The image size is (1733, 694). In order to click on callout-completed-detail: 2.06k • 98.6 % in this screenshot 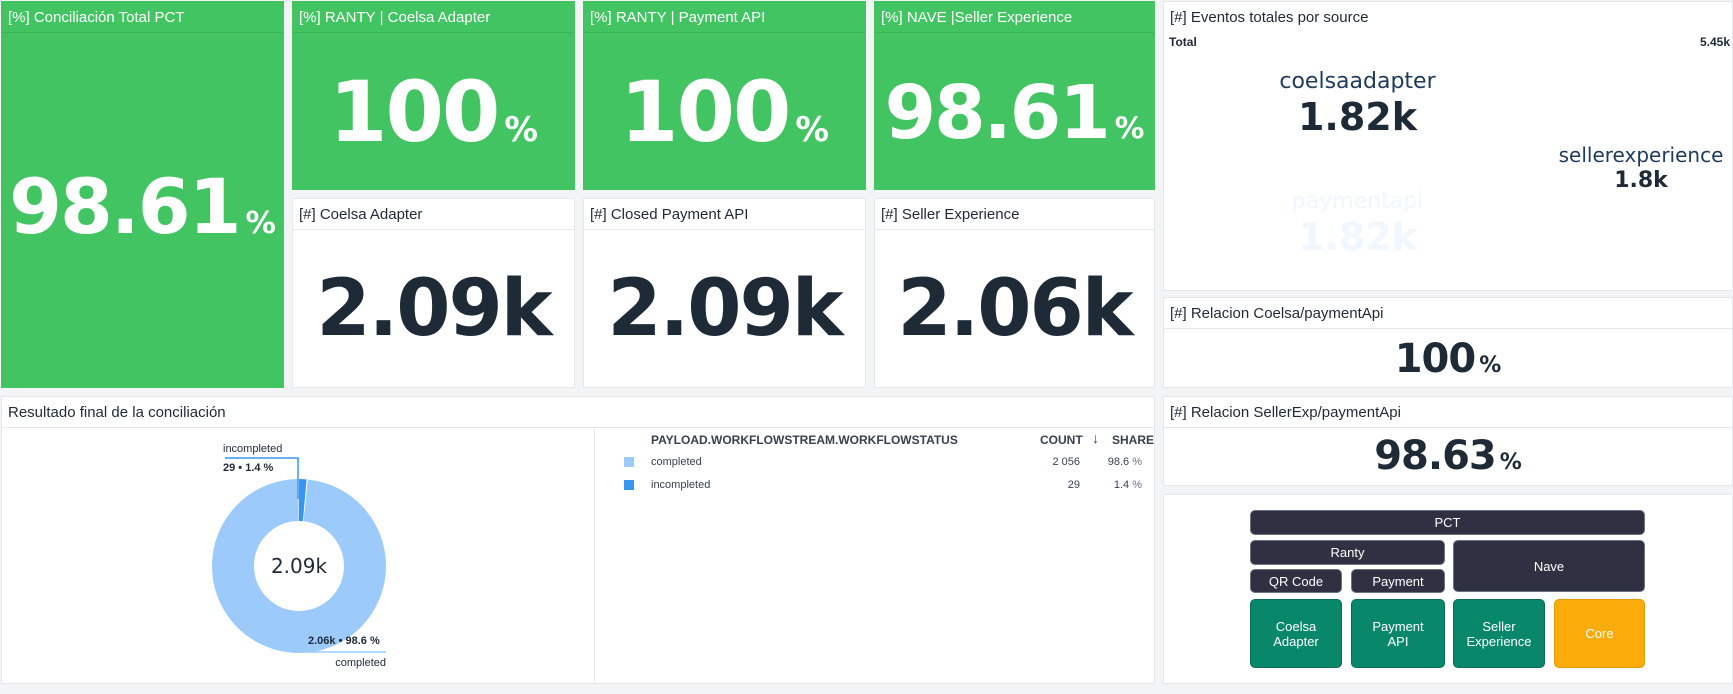, I will do `click(344, 641)`.